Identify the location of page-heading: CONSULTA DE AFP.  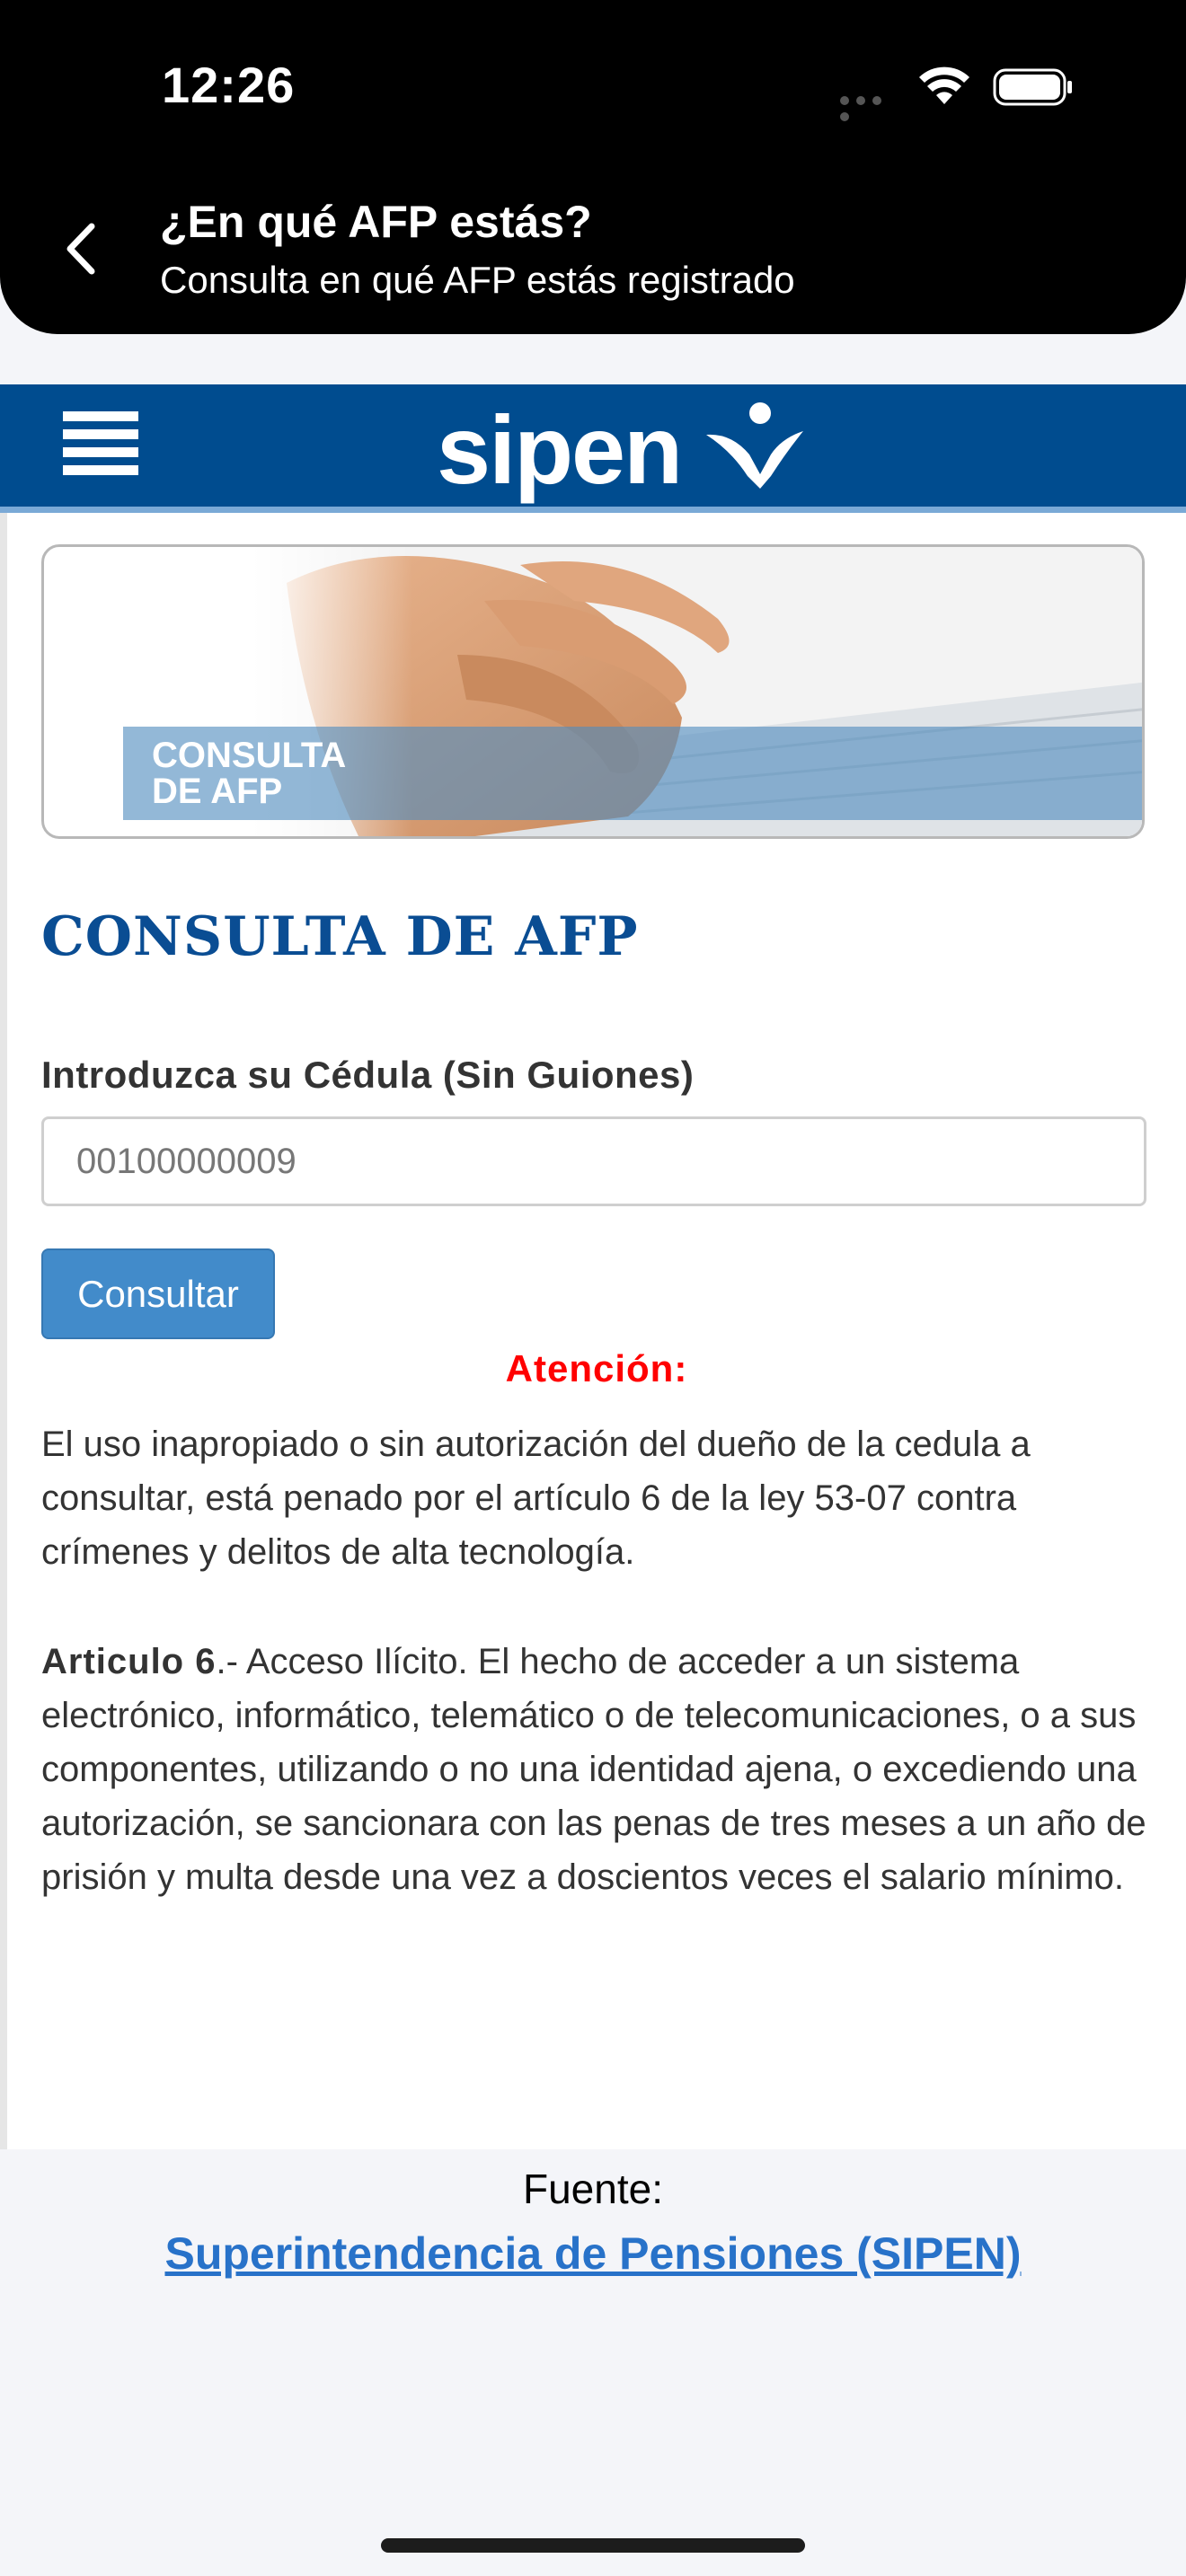
(340, 936).